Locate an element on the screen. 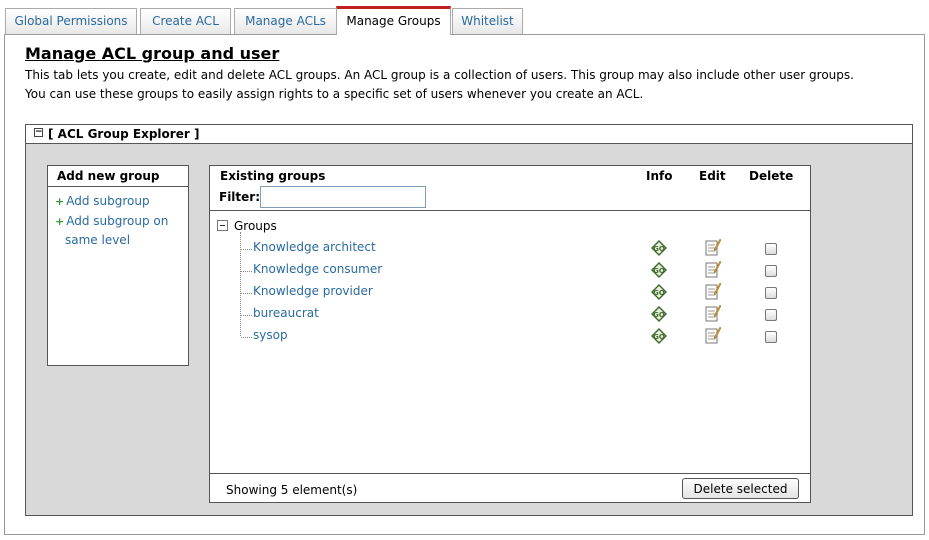  add-subgroup-same-level-link: + Add subgroup on is located at coordinates (111, 221).